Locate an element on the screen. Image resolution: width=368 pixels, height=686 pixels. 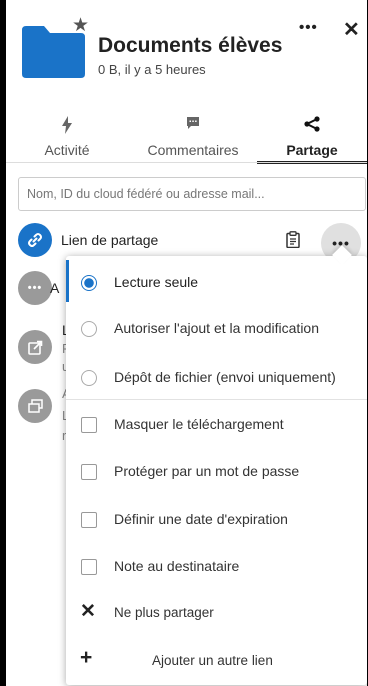
mail-share-avatar is located at coordinates (35, 406).